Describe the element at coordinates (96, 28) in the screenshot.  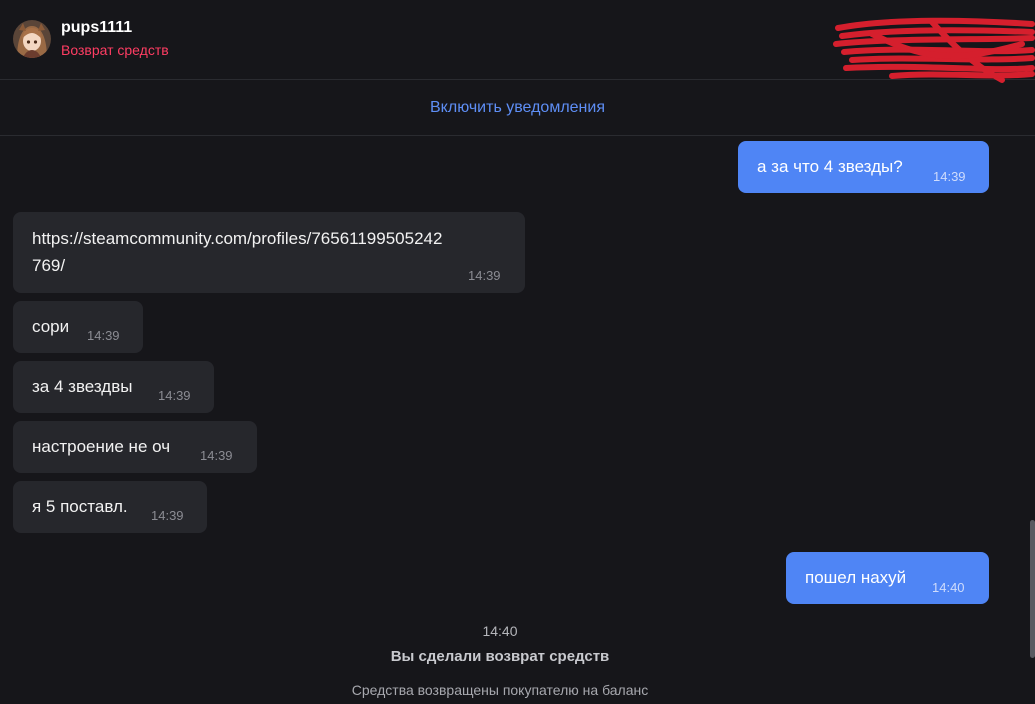
I see `username: pups1111` at that location.